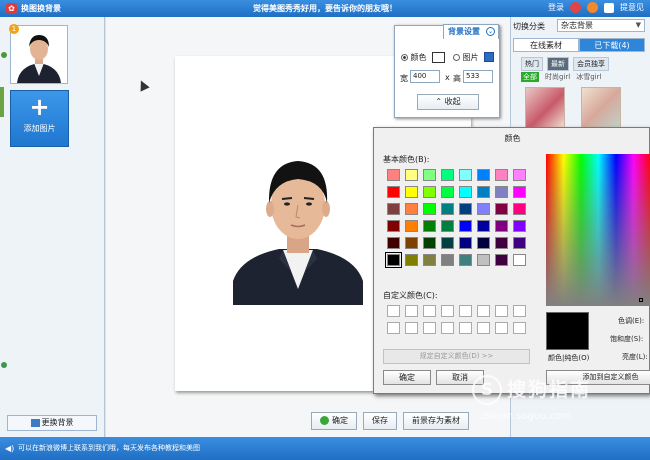  What do you see at coordinates (456, 356) in the screenshot?
I see `define-custom-colors-button: 规定自定义颜色(D) >>` at bounding box center [456, 356].